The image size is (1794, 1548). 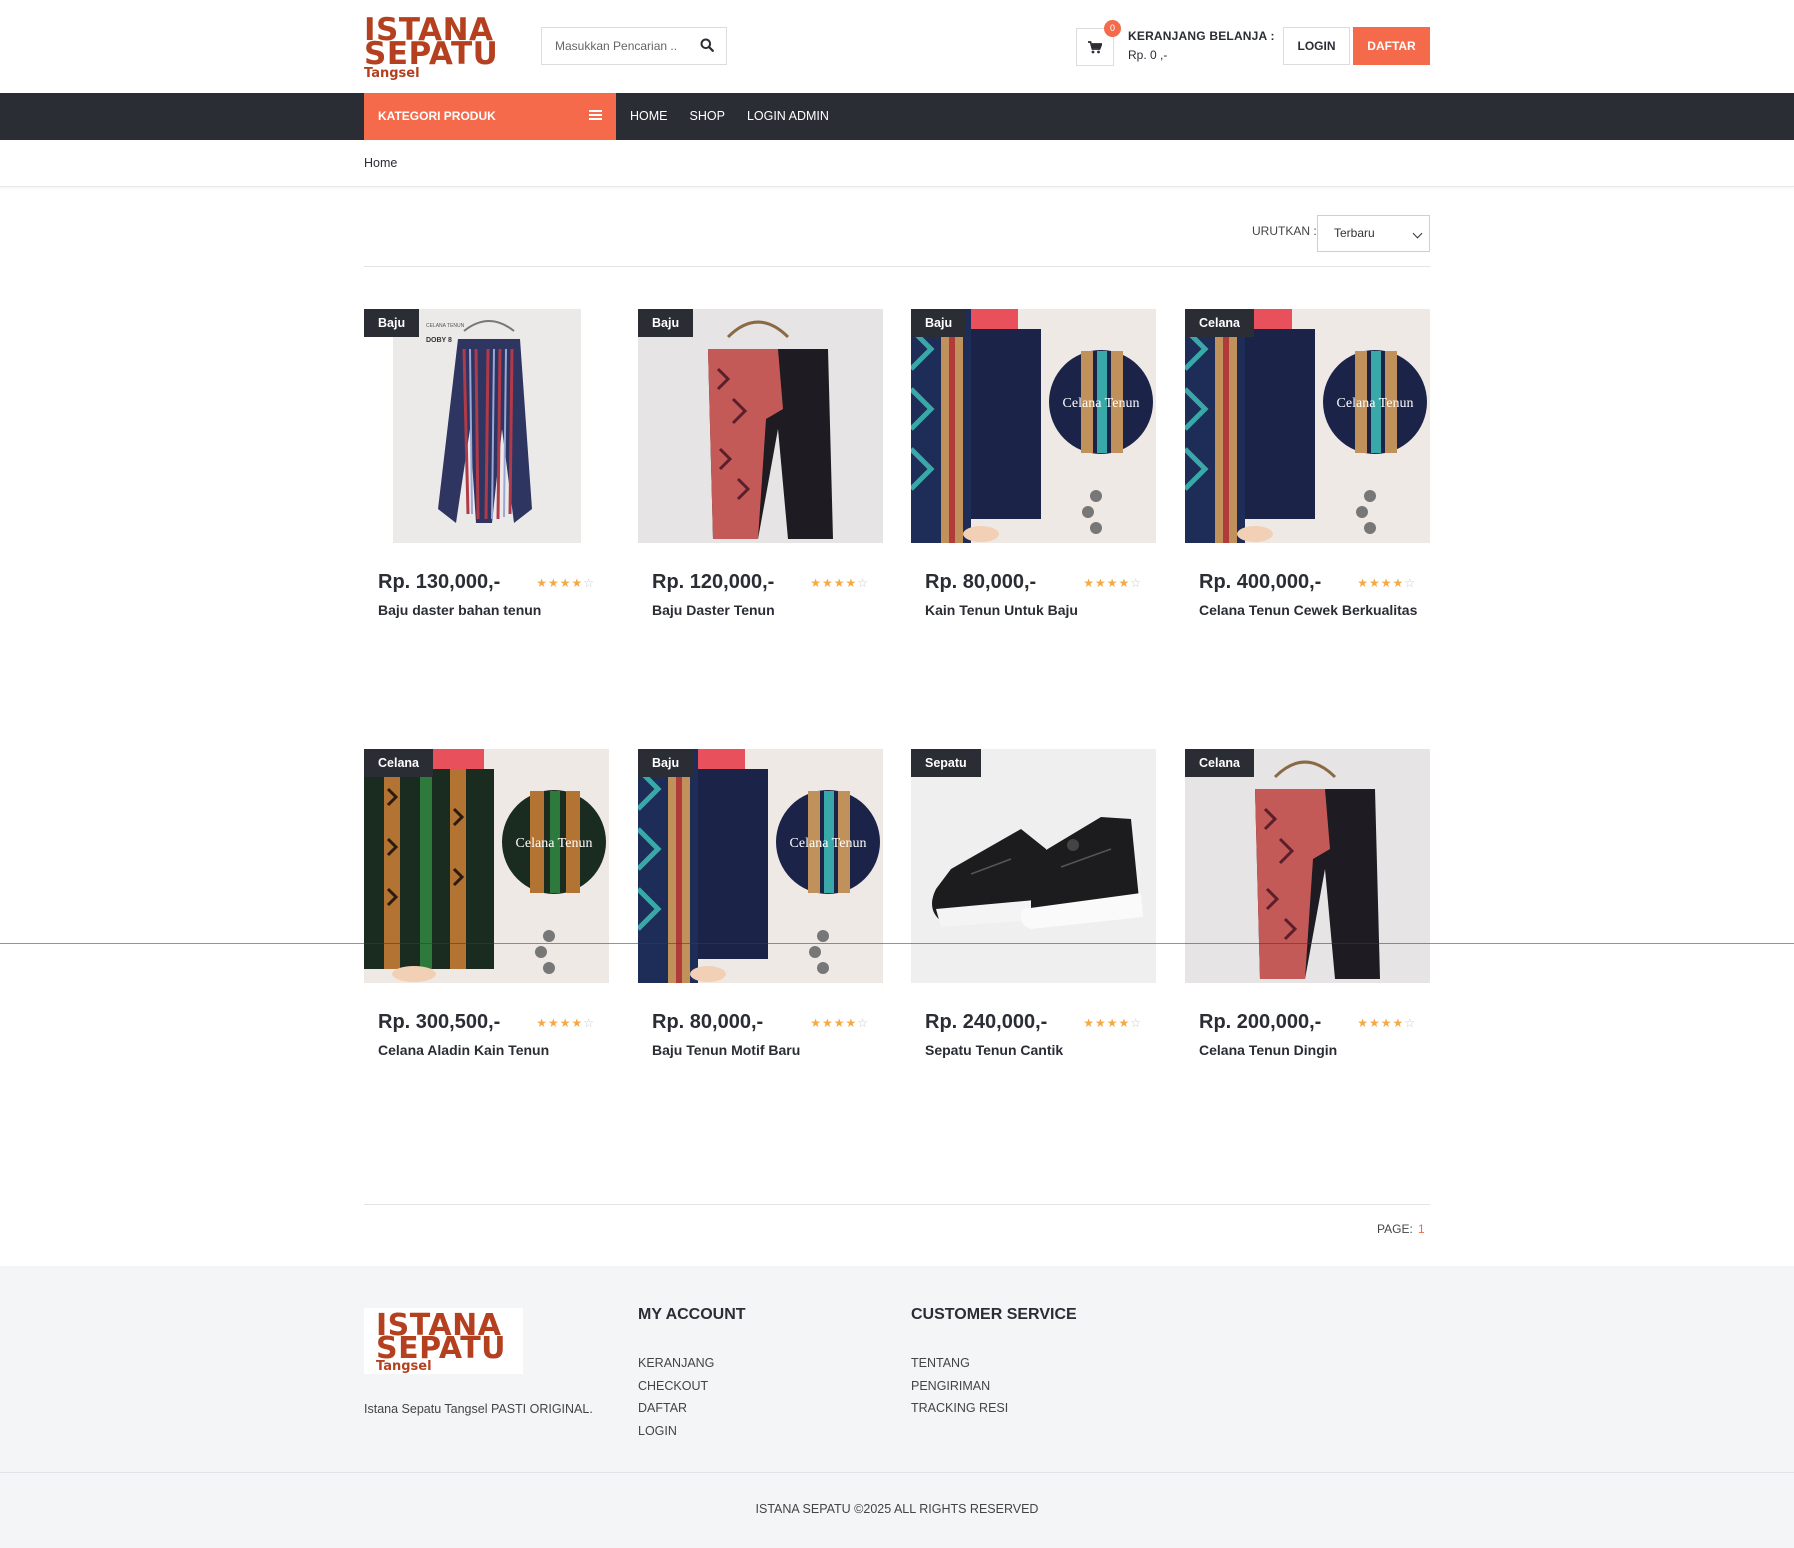 What do you see at coordinates (762, 1050) in the screenshot?
I see `product-name: Baju Tenun Motif Baru` at bounding box center [762, 1050].